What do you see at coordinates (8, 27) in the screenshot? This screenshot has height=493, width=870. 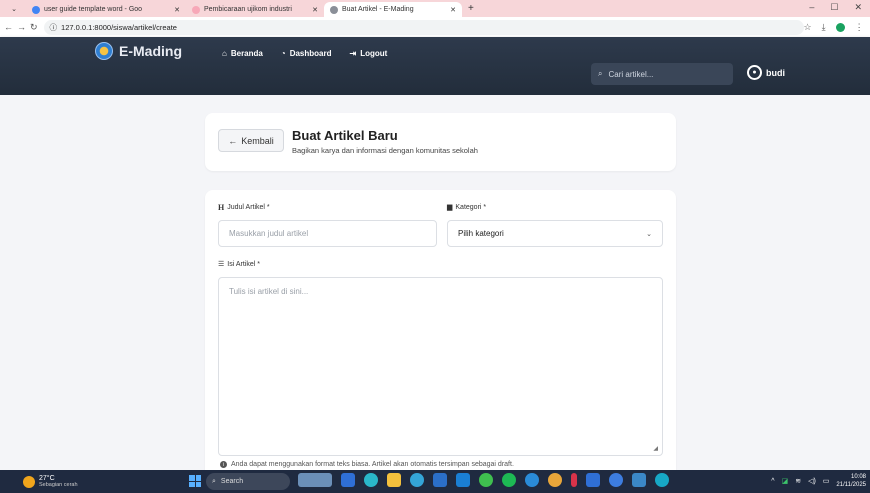 I see `back-arrow-icon: ←` at bounding box center [8, 27].